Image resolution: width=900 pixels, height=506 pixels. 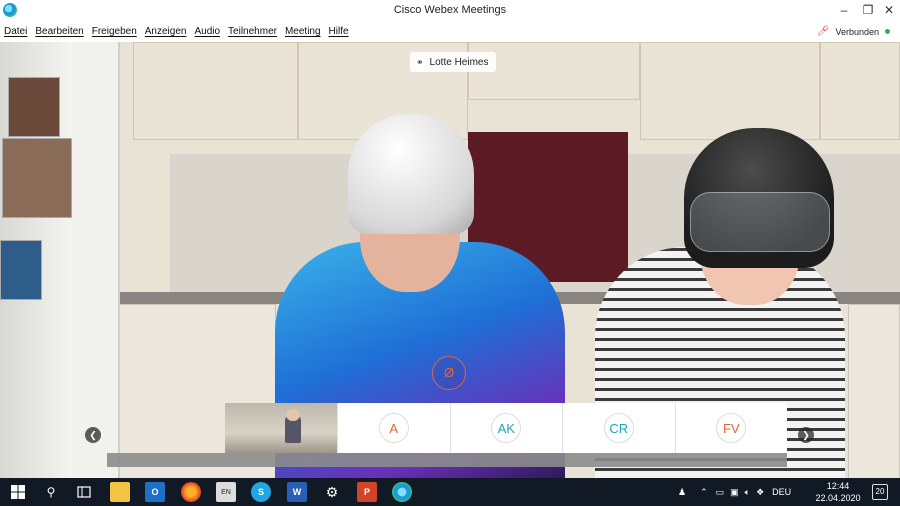 I want to click on participant-tile-a: A, so click(x=393, y=428).